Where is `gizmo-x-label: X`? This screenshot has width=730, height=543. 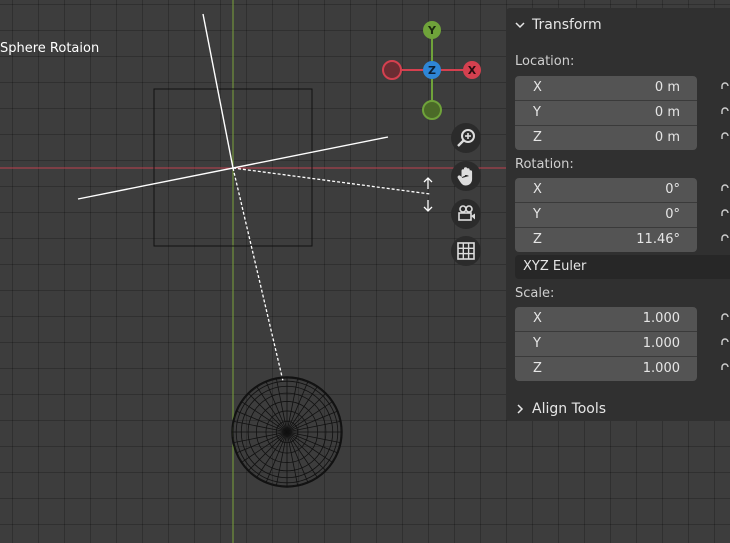 gizmo-x-label: X is located at coordinates (472, 70).